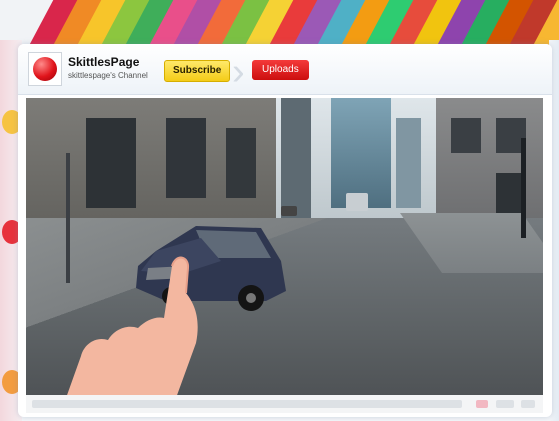 The image size is (559, 421). Describe the element at coordinates (528, 404) in the screenshot. I see `fullscreen-icon` at that location.